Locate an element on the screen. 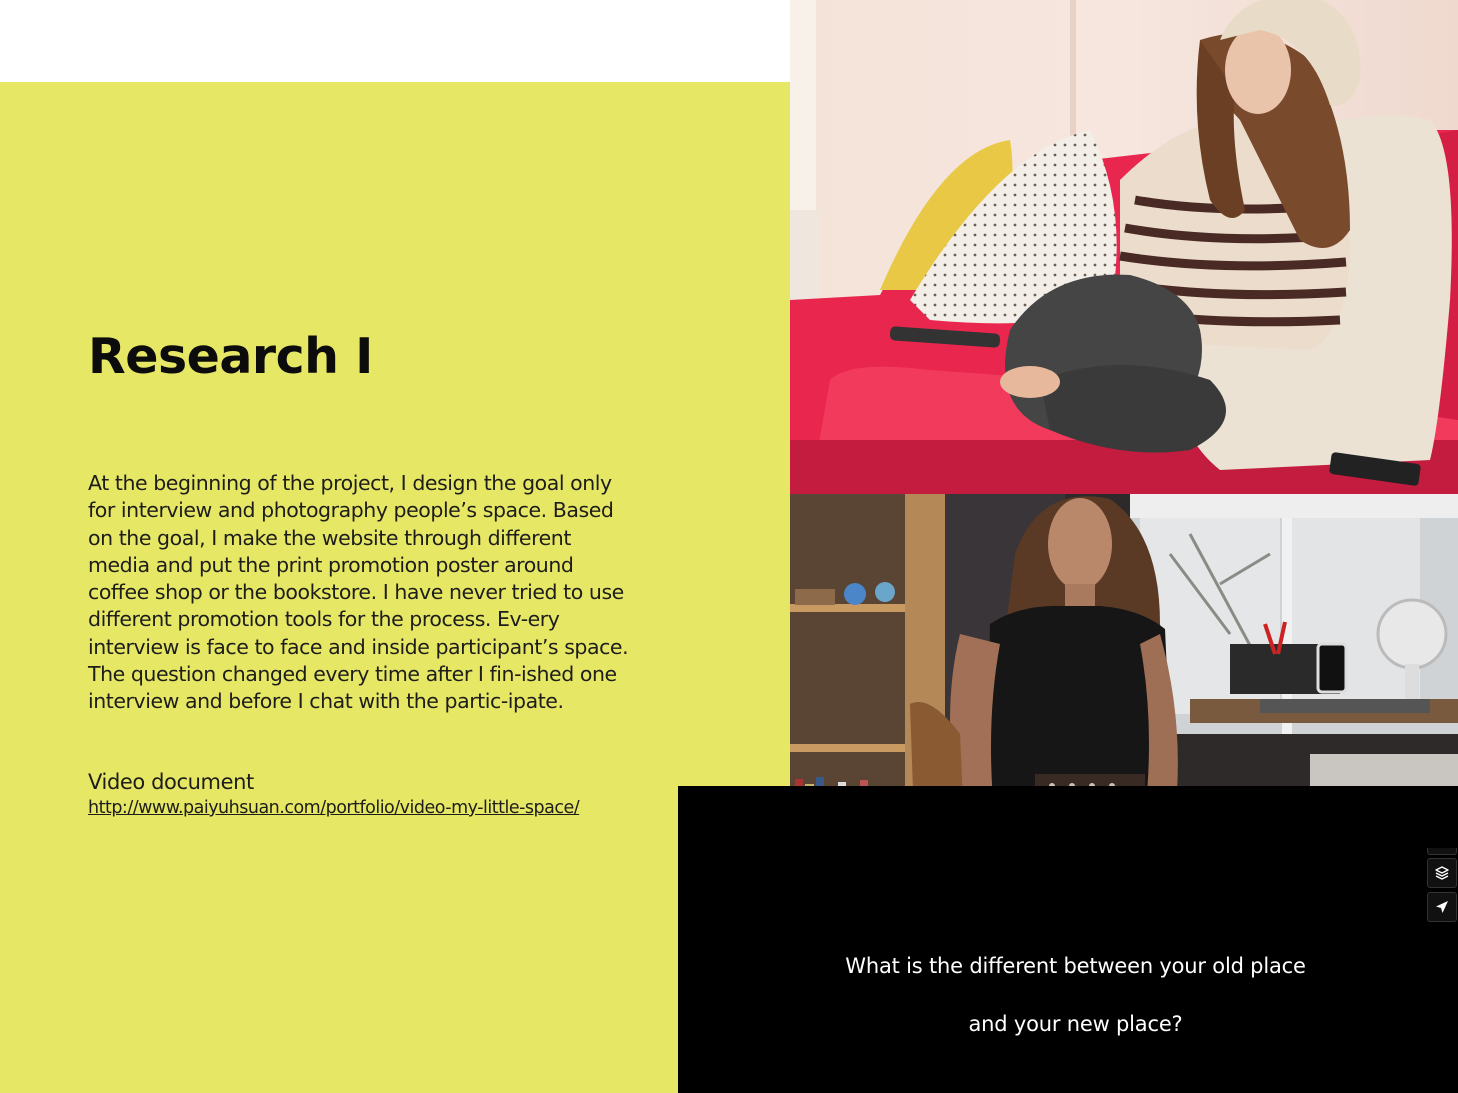 The height and width of the screenshot is (1093, 1458). send-icon is located at coordinates (1442, 907).